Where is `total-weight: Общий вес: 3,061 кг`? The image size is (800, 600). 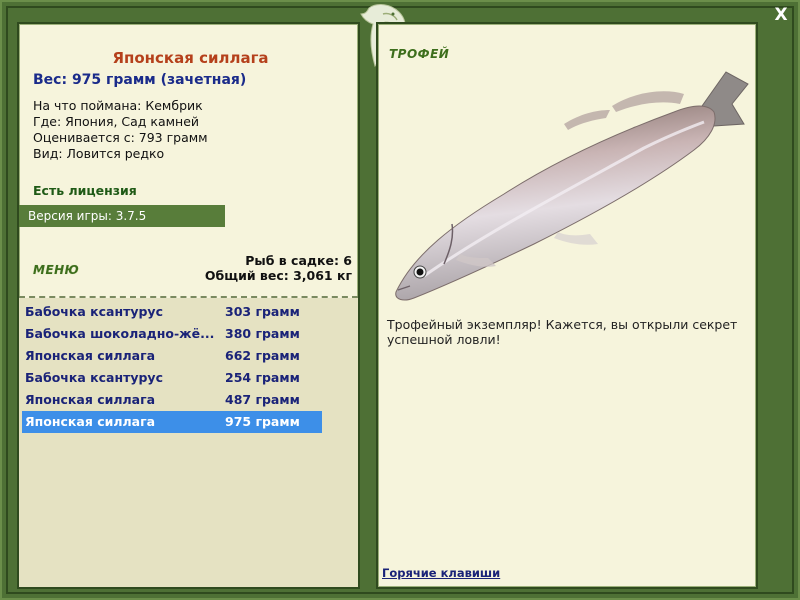
total-weight: Общий вес: 3,061 кг is located at coordinates (278, 275).